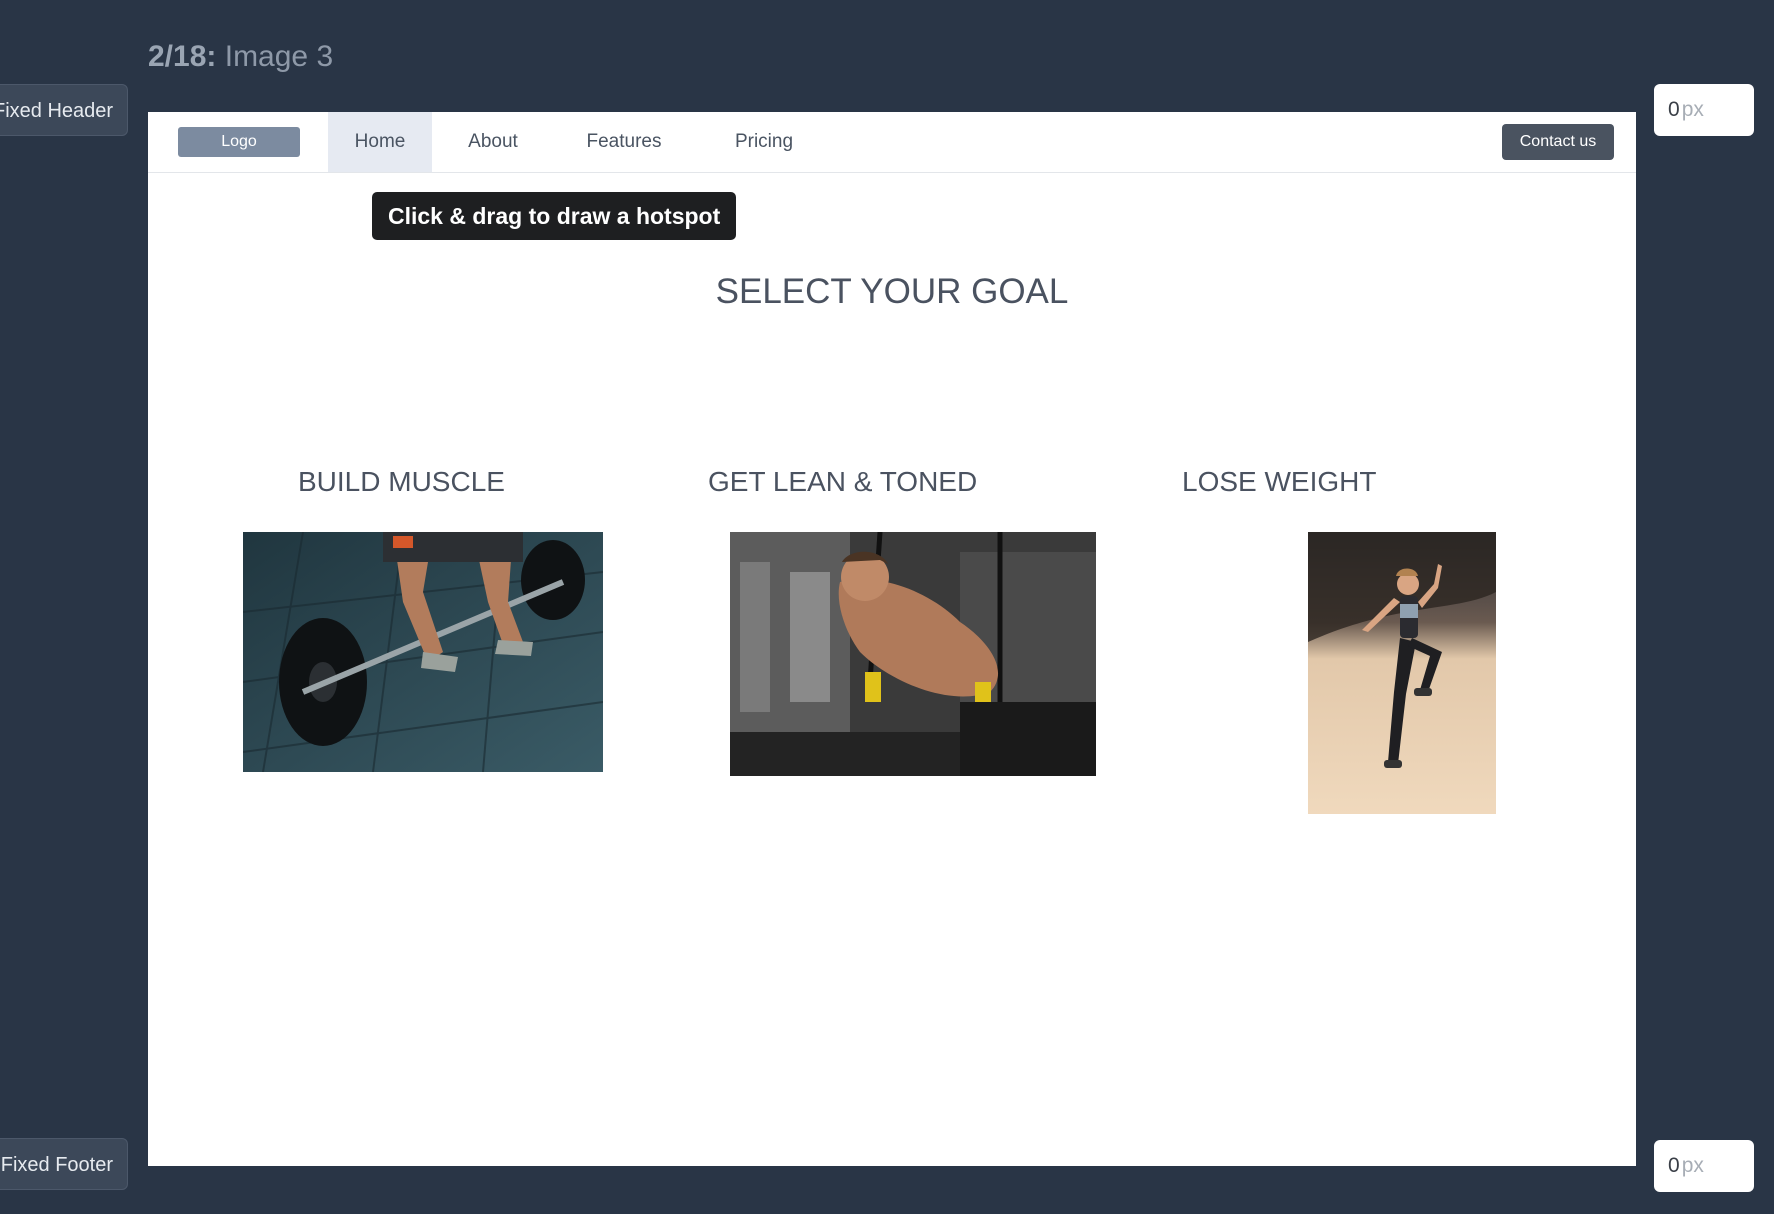 The image size is (1774, 1214). What do you see at coordinates (1674, 109) in the screenshot?
I see `header-offset-value: 0` at bounding box center [1674, 109].